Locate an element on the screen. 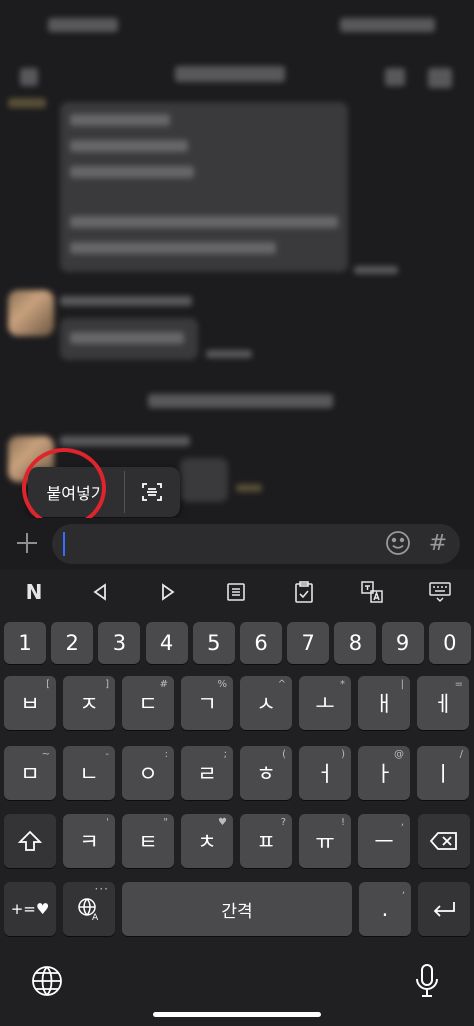 This screenshot has width=474, height=1026. key-6: * ㅗ is located at coordinates (325, 703).